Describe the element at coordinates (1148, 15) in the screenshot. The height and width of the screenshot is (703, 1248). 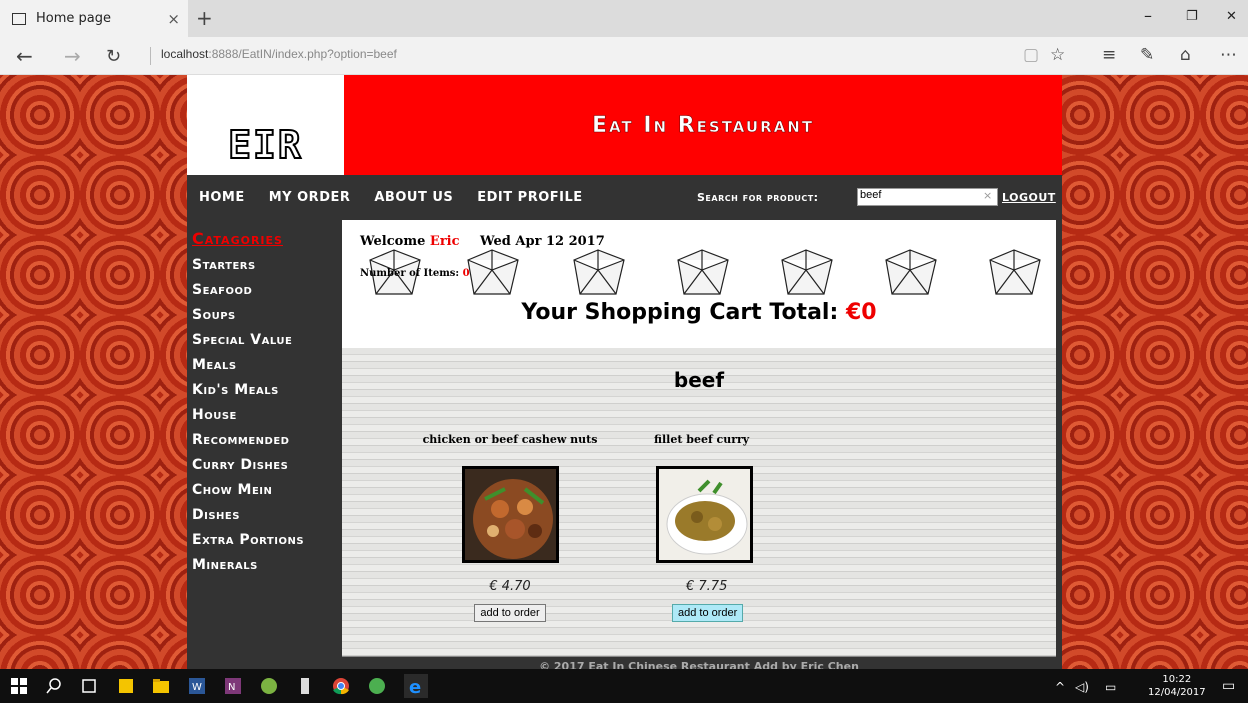
I see `minimize-icon: –` at that location.